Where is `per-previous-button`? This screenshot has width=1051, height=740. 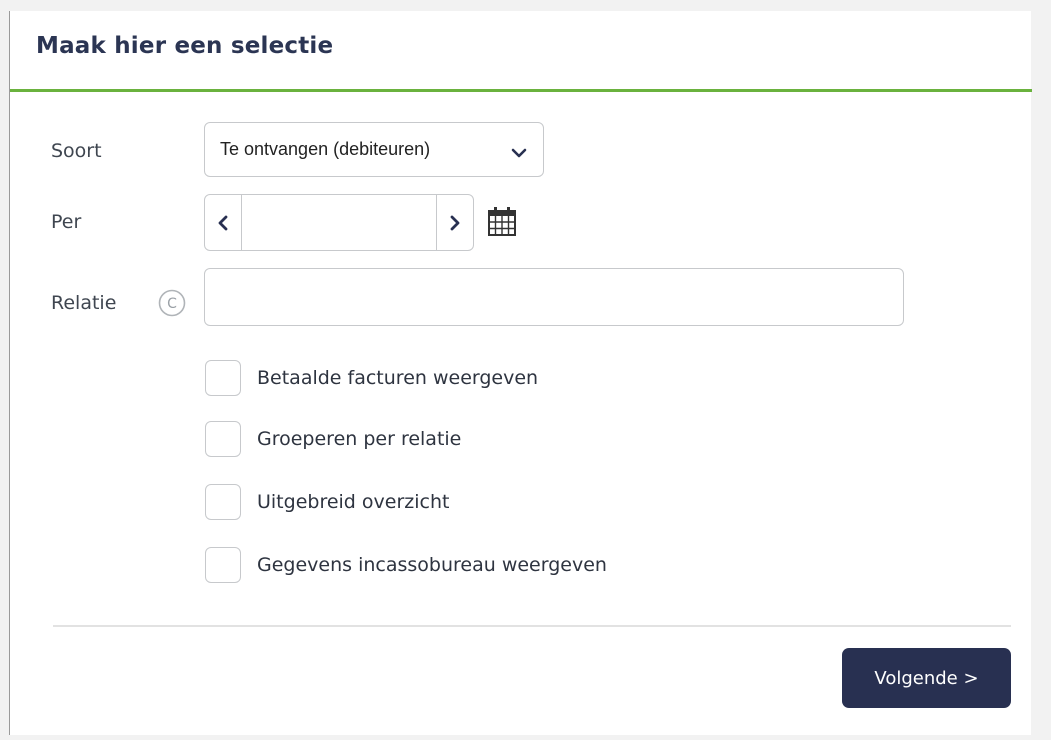
per-previous-button is located at coordinates (223, 222).